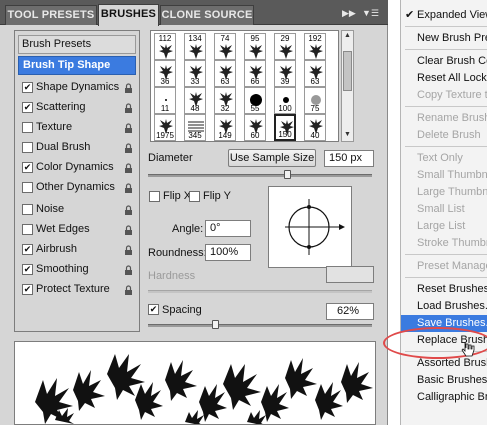  What do you see at coordinates (77, 127) in the screenshot?
I see `setting-texture: Texture` at bounding box center [77, 127].